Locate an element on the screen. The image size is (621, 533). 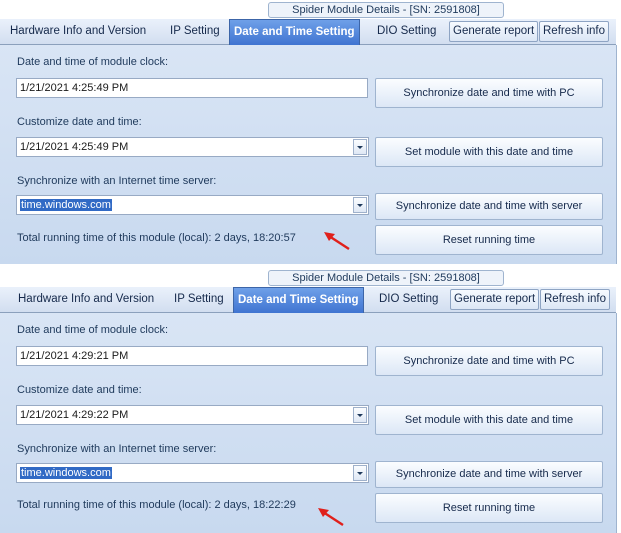
module-clock-field: 1/21/2021 4:29:21 PM is located at coordinates (192, 356).